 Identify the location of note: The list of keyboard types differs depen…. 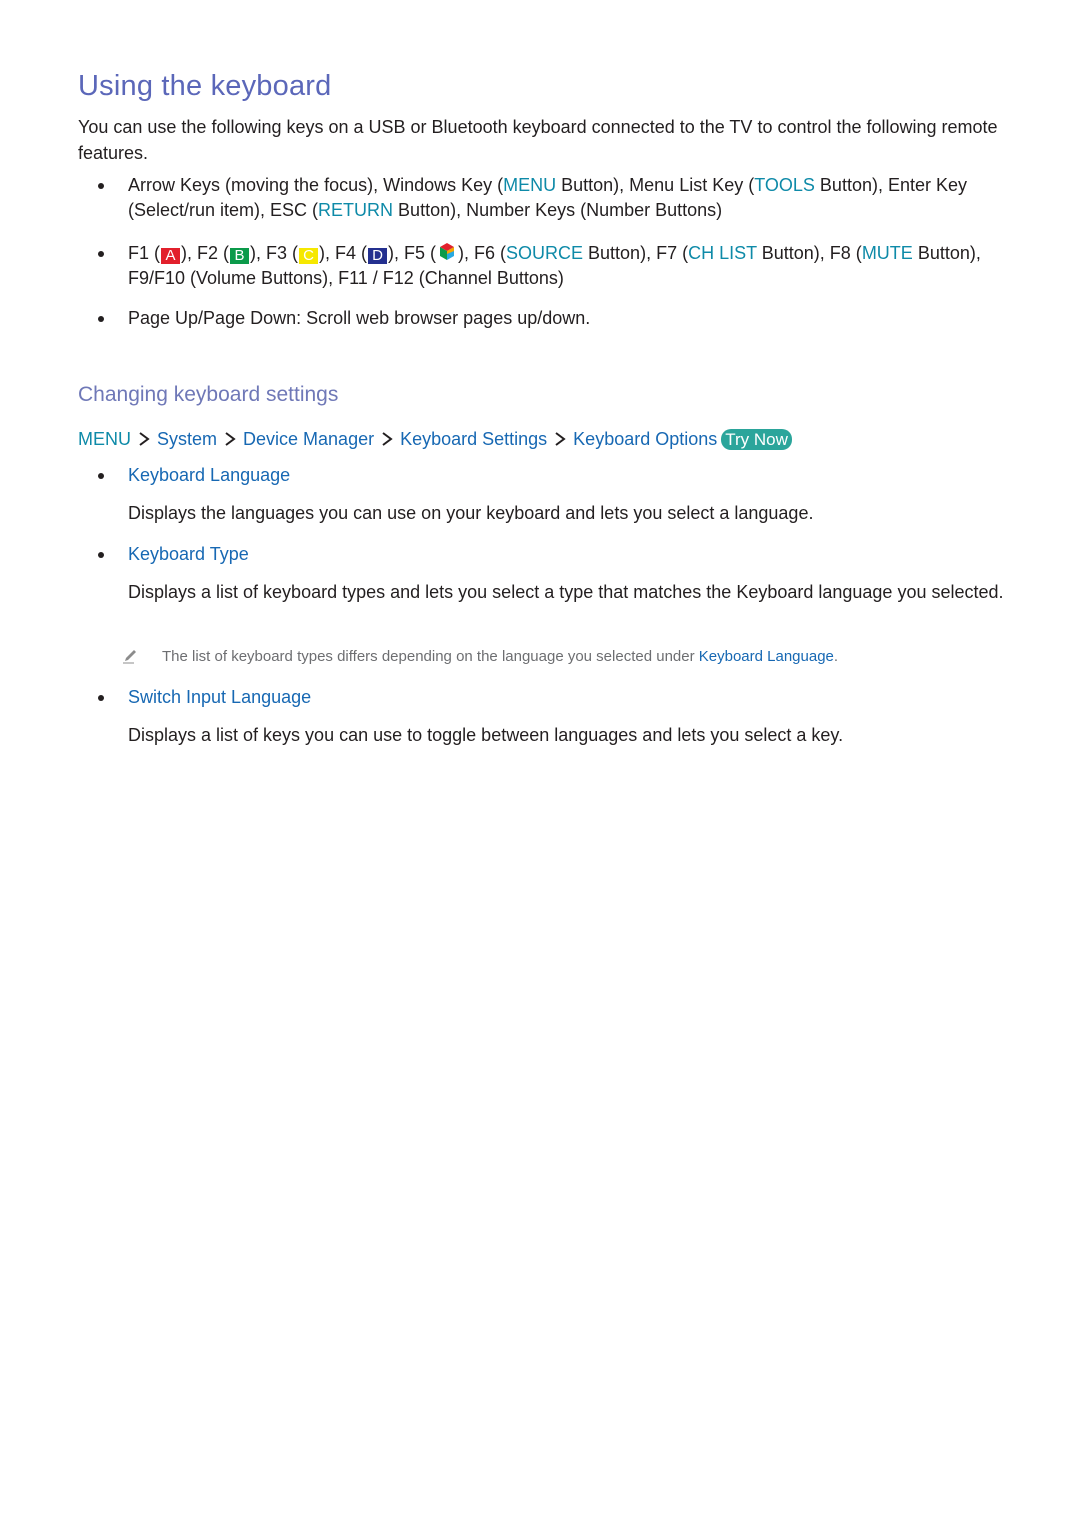
(480, 656).